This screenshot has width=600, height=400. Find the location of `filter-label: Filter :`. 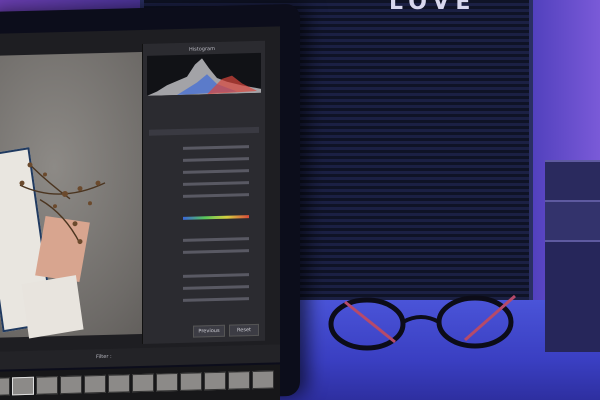

filter-label: Filter : is located at coordinates (104, 357).